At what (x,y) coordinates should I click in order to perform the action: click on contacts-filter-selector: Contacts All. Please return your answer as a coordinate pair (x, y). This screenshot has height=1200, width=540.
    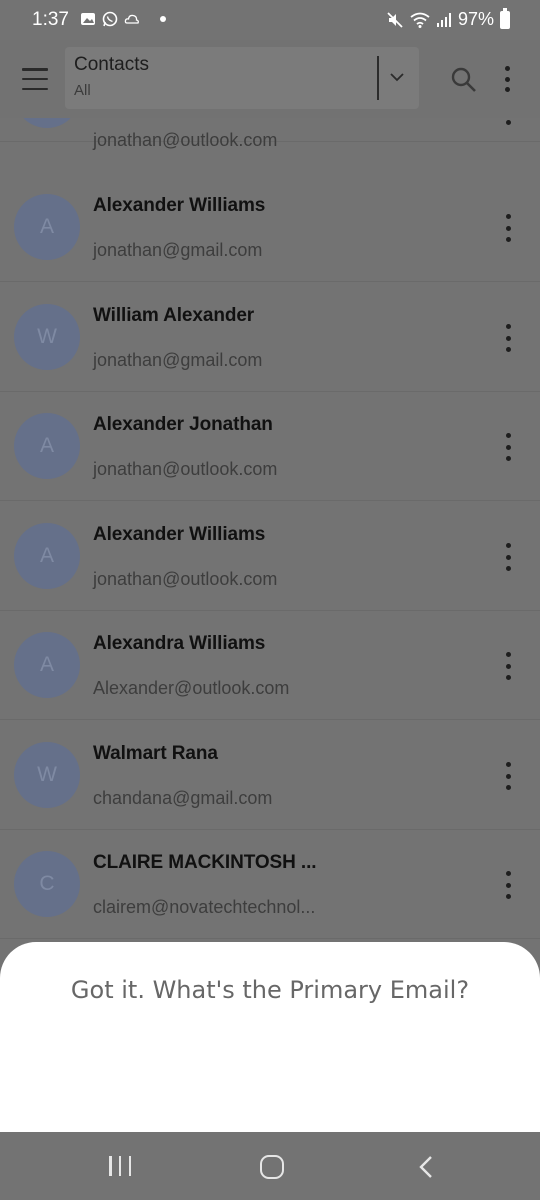
    Looking at the image, I should click on (242, 78).